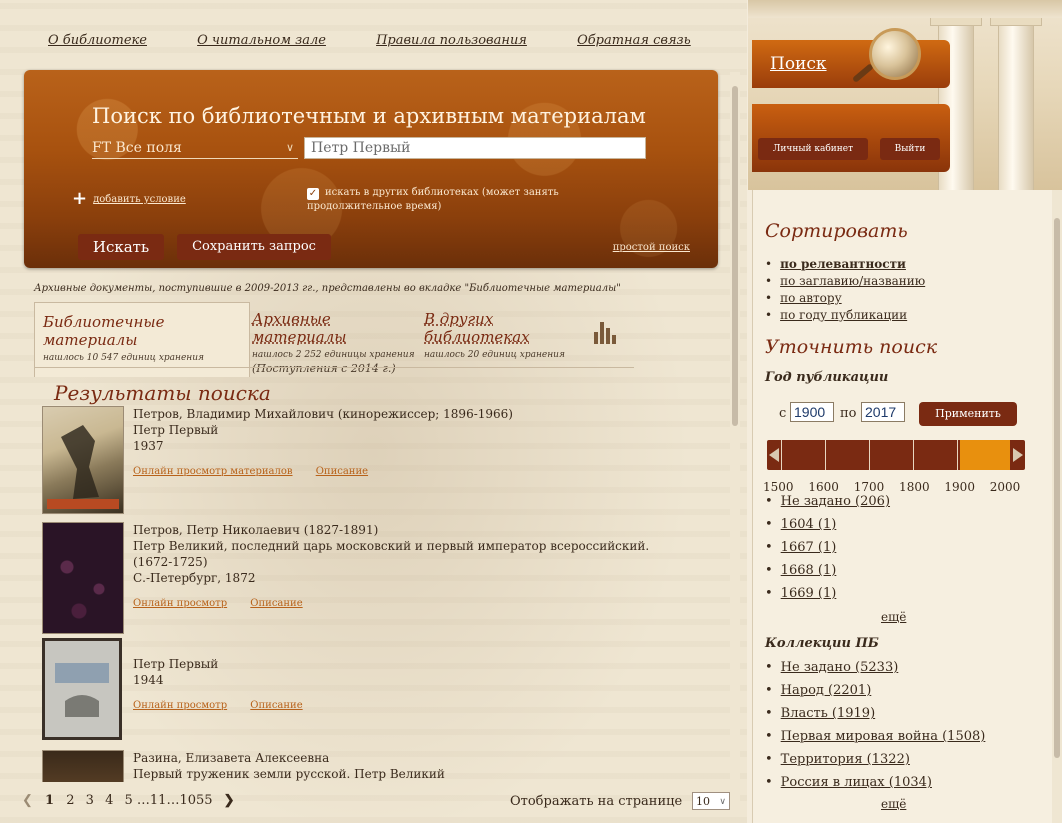 This screenshot has width=1062, height=823. What do you see at coordinates (90, 800) in the screenshot?
I see `page-3: 3` at bounding box center [90, 800].